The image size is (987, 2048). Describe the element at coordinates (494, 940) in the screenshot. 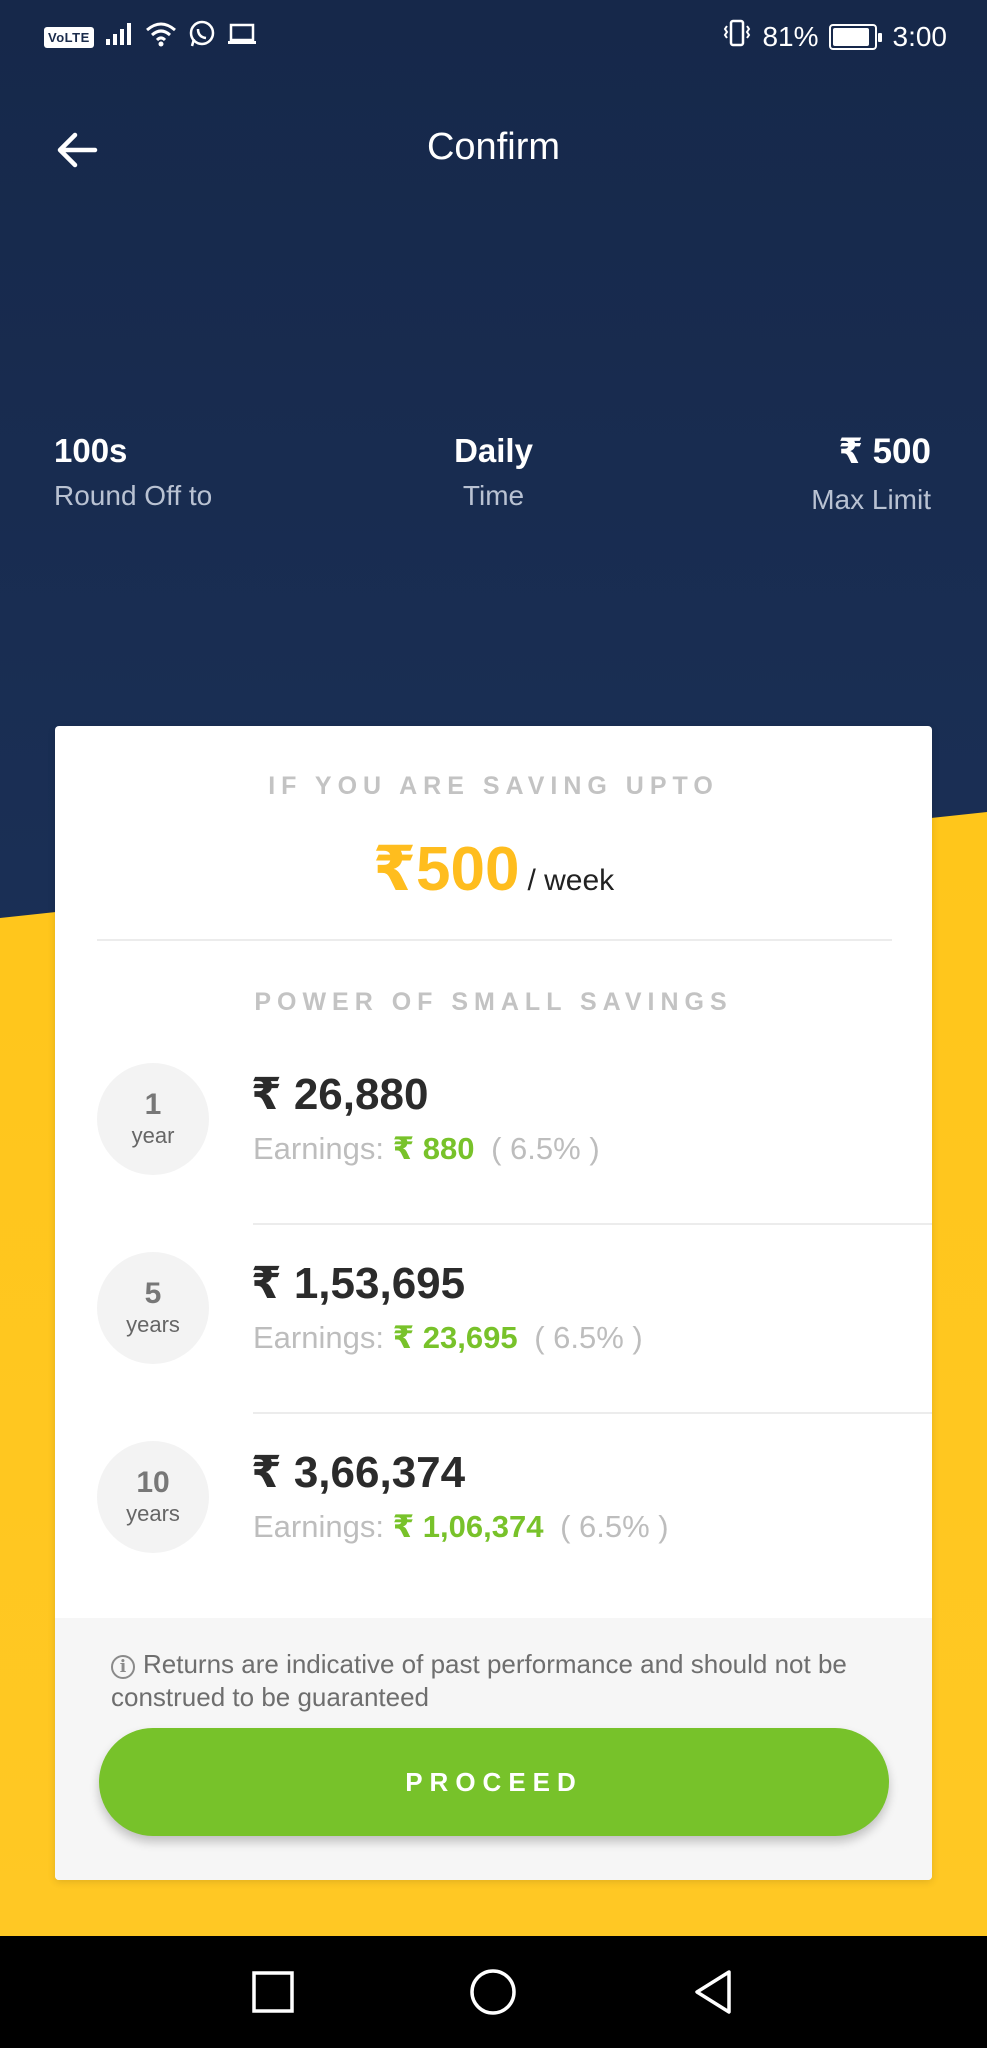

I see `divider` at that location.